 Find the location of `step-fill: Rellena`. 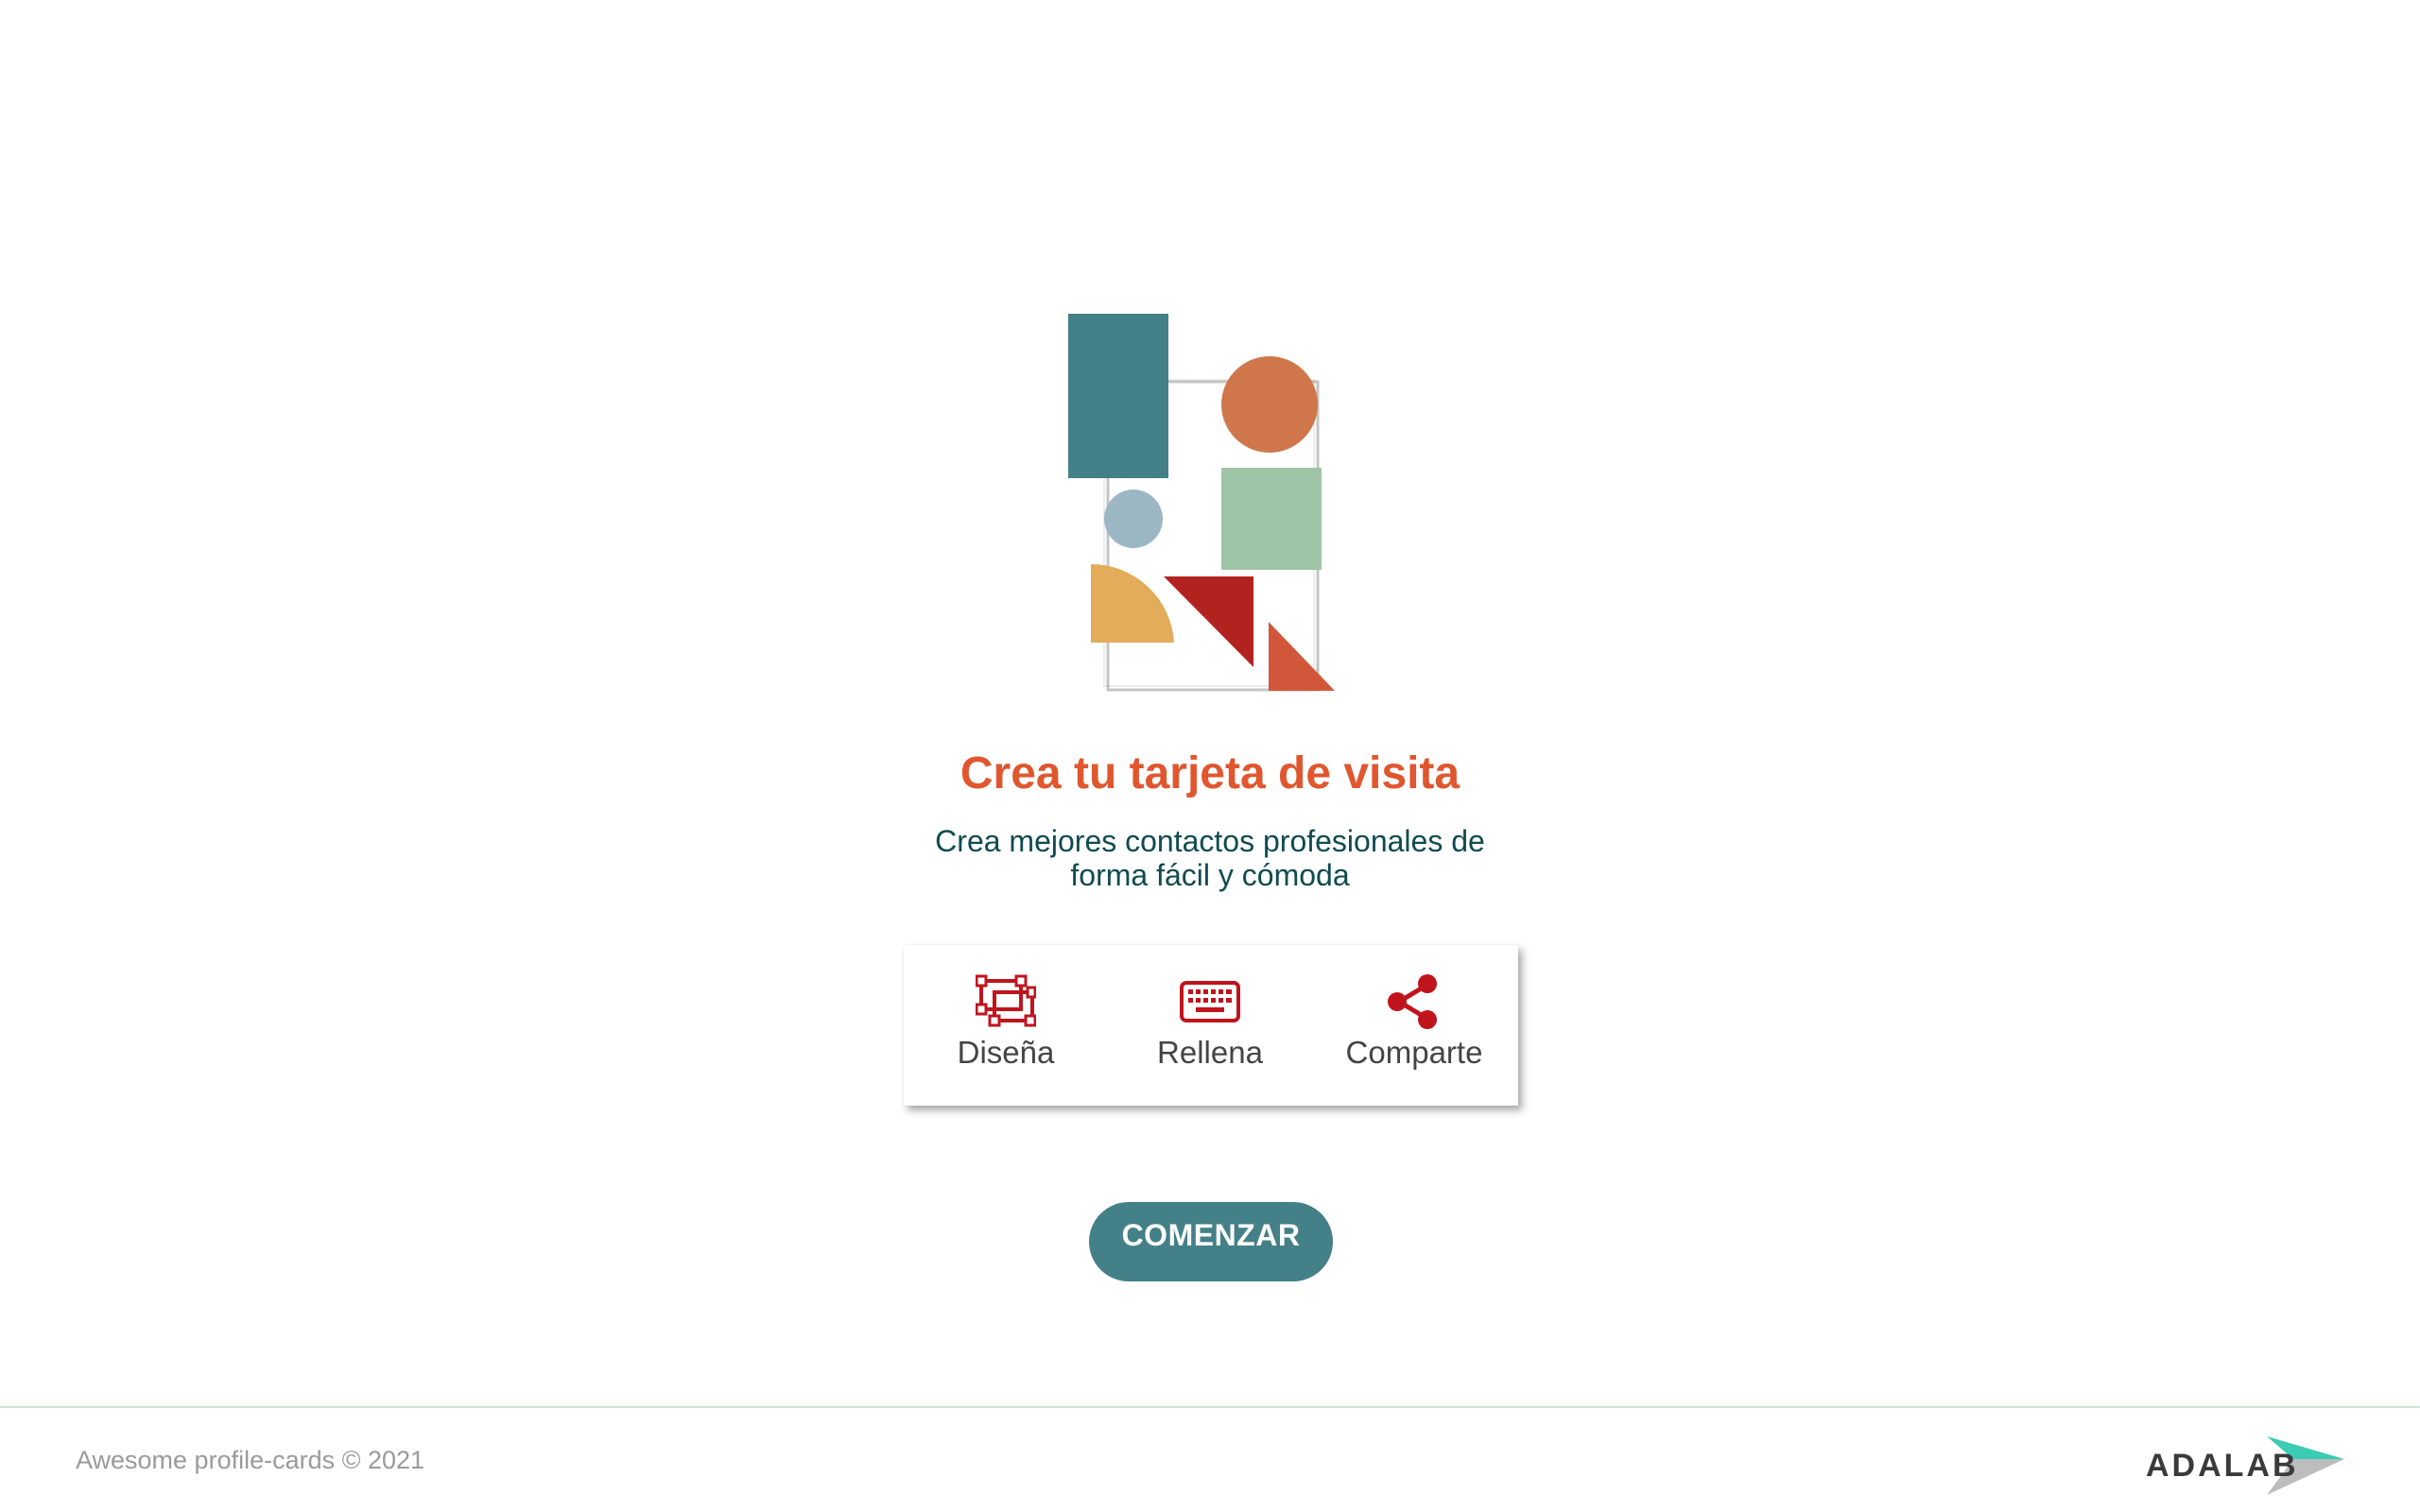

step-fill: Rellena is located at coordinates (1210, 1022).